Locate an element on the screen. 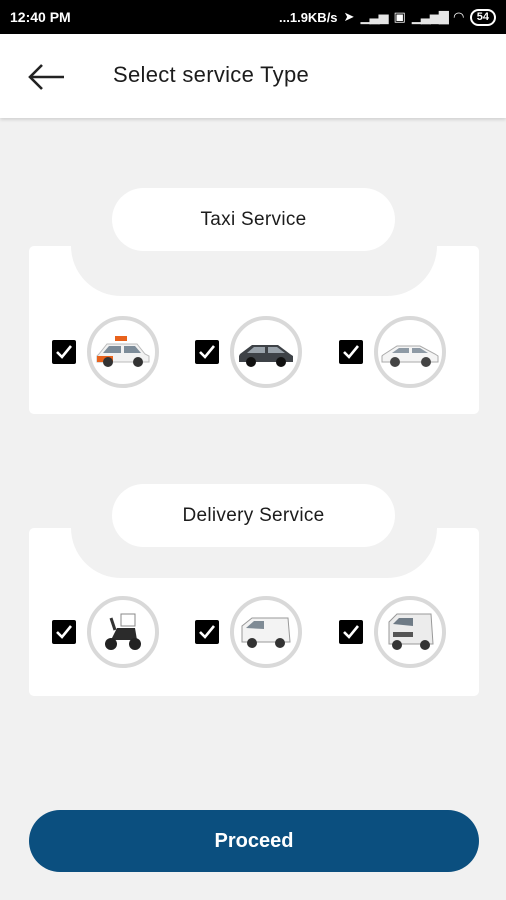 Image resolution: width=506 pixels, height=900 pixels. small-van-image is located at coordinates (266, 632).